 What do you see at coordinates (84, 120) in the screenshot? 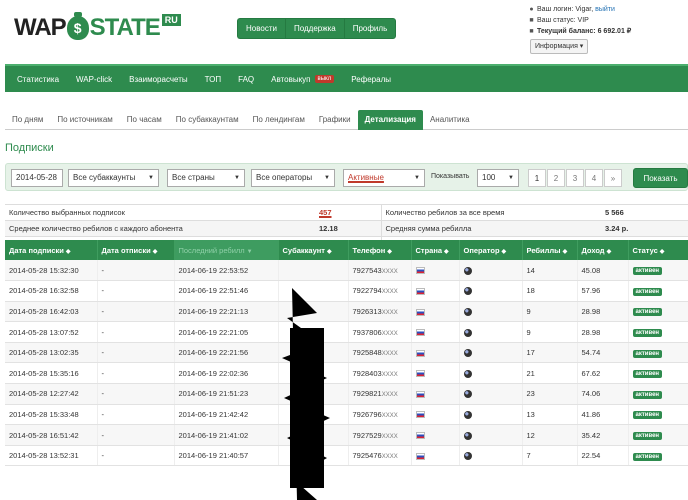
I see `tab-by-sources: По источникам` at bounding box center [84, 120].